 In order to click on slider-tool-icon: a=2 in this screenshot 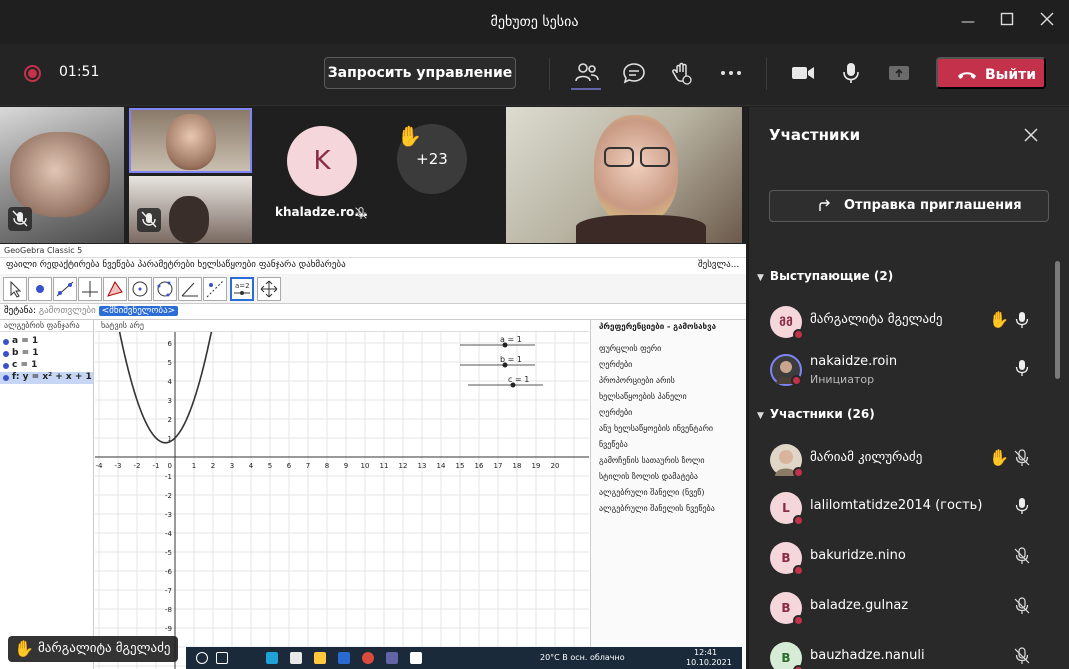, I will do `click(242, 289)`.